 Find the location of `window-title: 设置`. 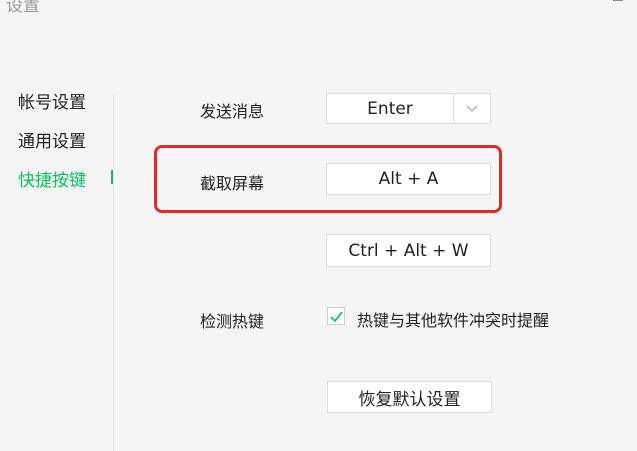

window-title: 设置 is located at coordinates (23, 8).